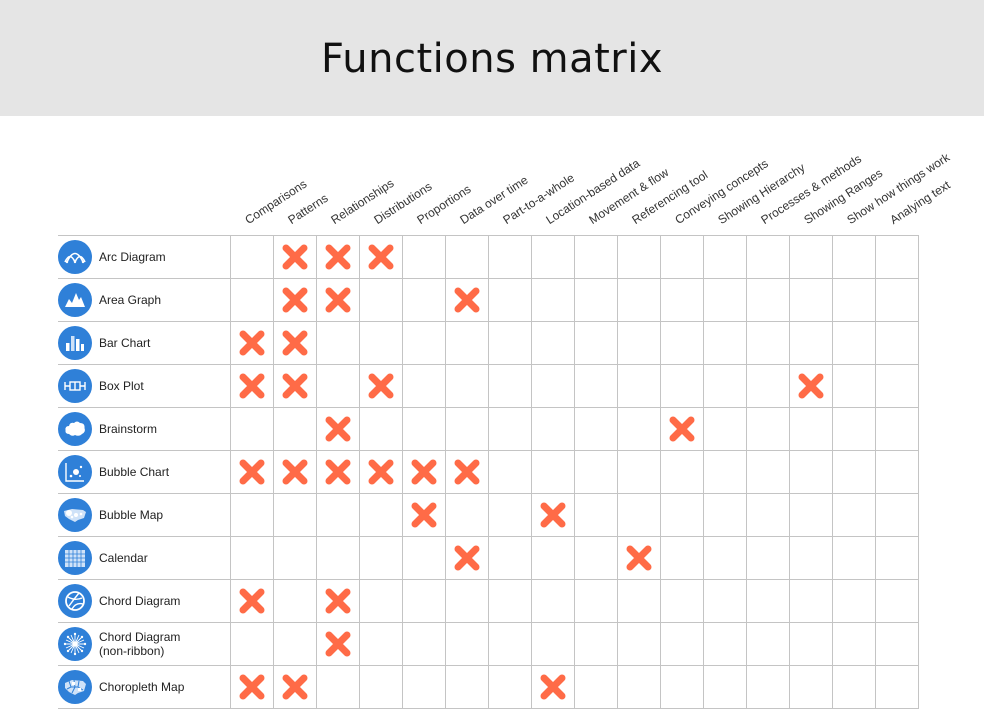 Image resolution: width=984 pixels, height=709 pixels. I want to click on row-name-line: (non-ribbon), so click(132, 650).